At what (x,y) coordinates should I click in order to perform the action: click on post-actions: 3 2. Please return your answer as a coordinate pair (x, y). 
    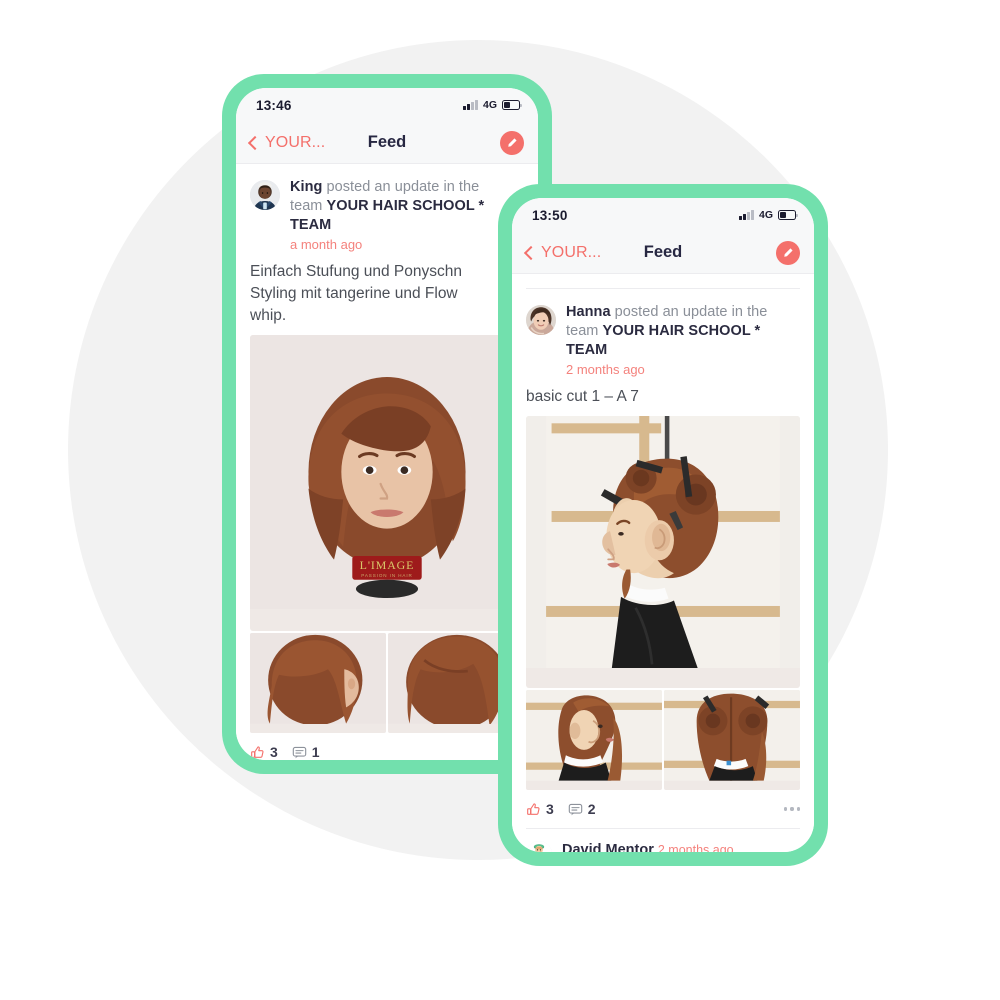
    Looking at the image, I should click on (663, 809).